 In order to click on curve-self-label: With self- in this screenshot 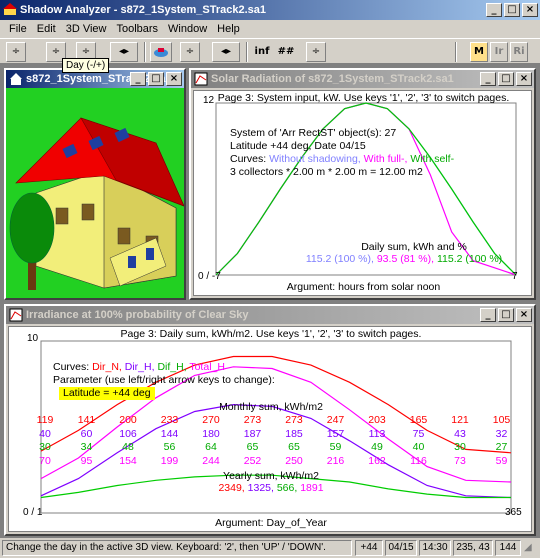, I will do `click(432, 159)`.